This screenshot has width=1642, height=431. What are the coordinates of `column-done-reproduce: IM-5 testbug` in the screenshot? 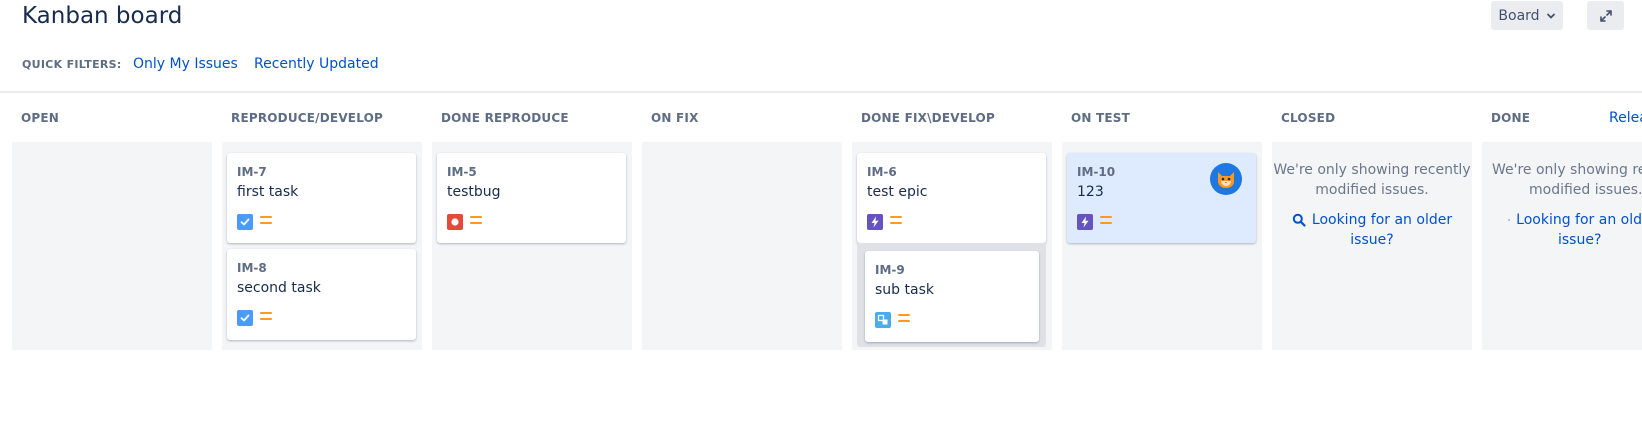 It's located at (532, 246).